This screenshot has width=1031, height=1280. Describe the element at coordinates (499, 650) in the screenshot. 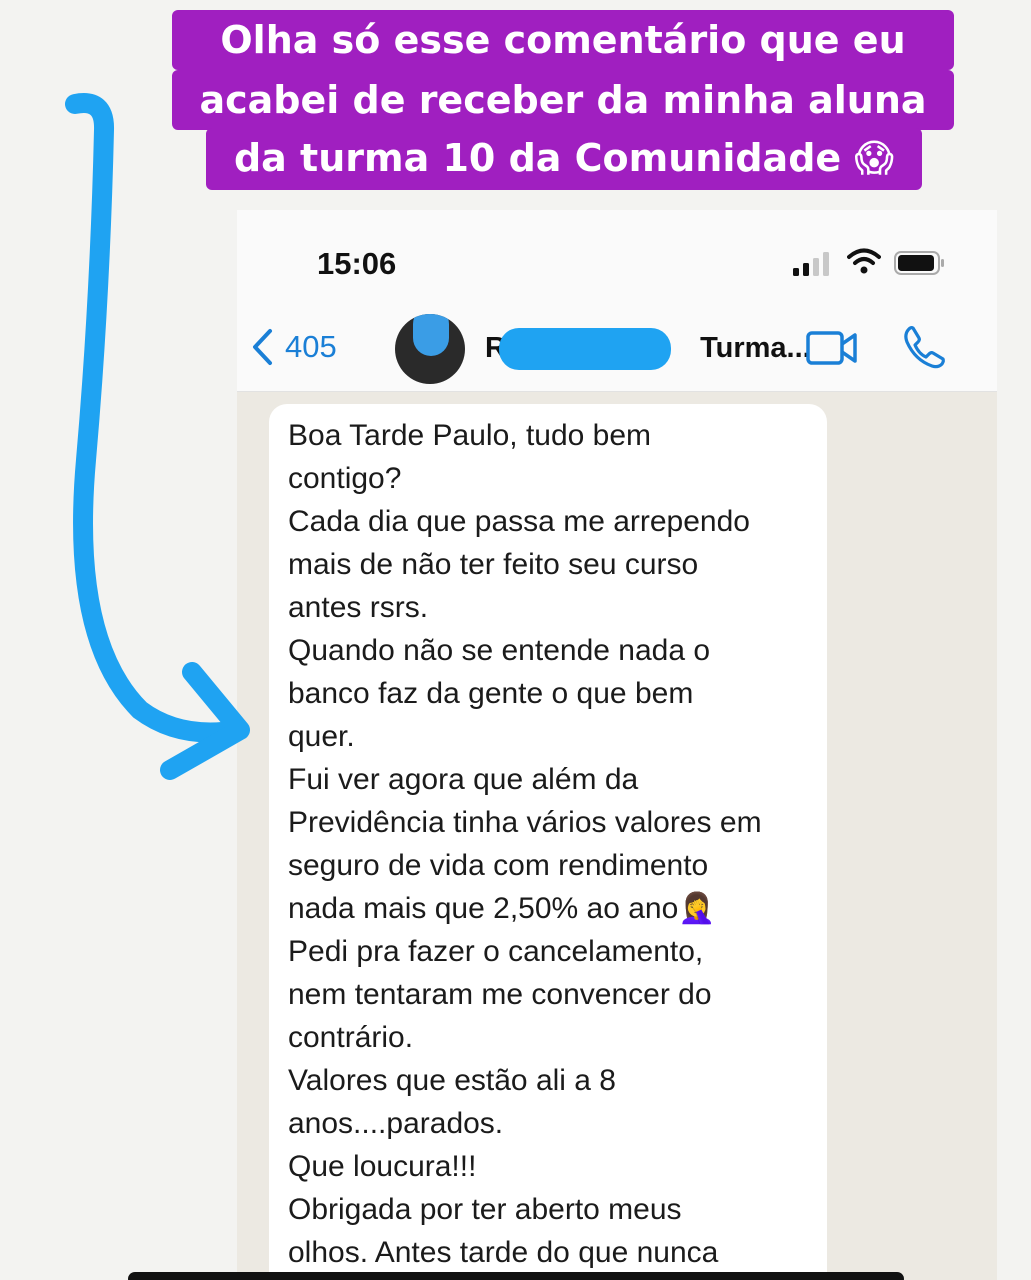

I see `message-line: Quando não se entende nada o` at that location.